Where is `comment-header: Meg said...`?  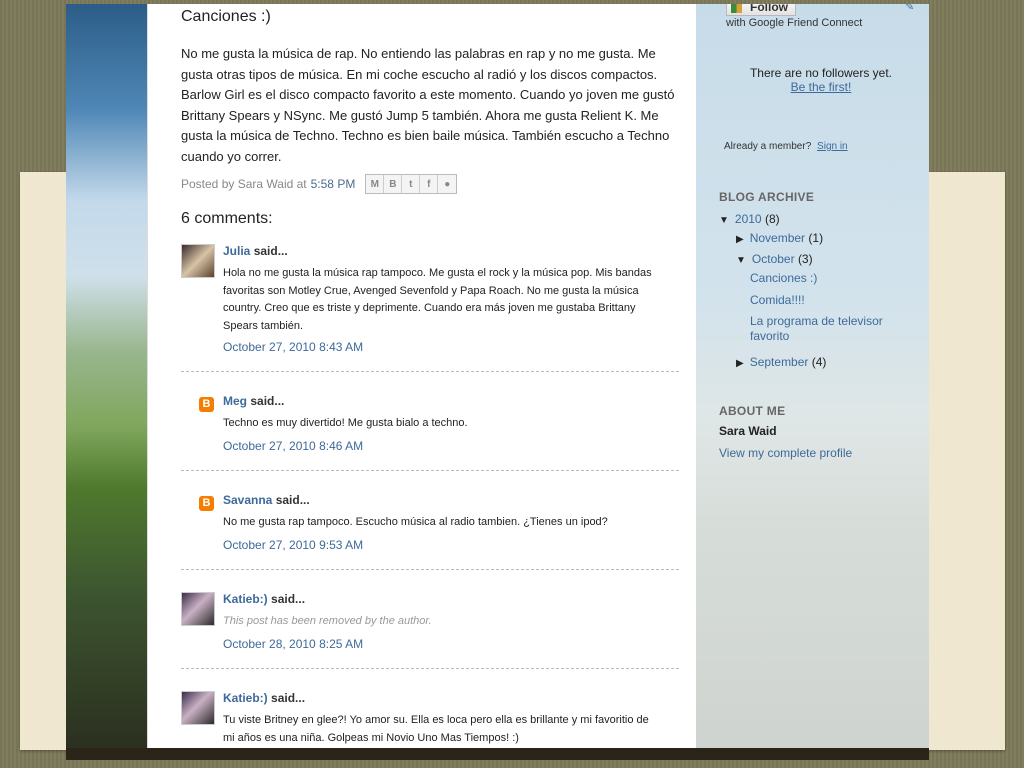
comment-header: Meg said... is located at coordinates (253, 401).